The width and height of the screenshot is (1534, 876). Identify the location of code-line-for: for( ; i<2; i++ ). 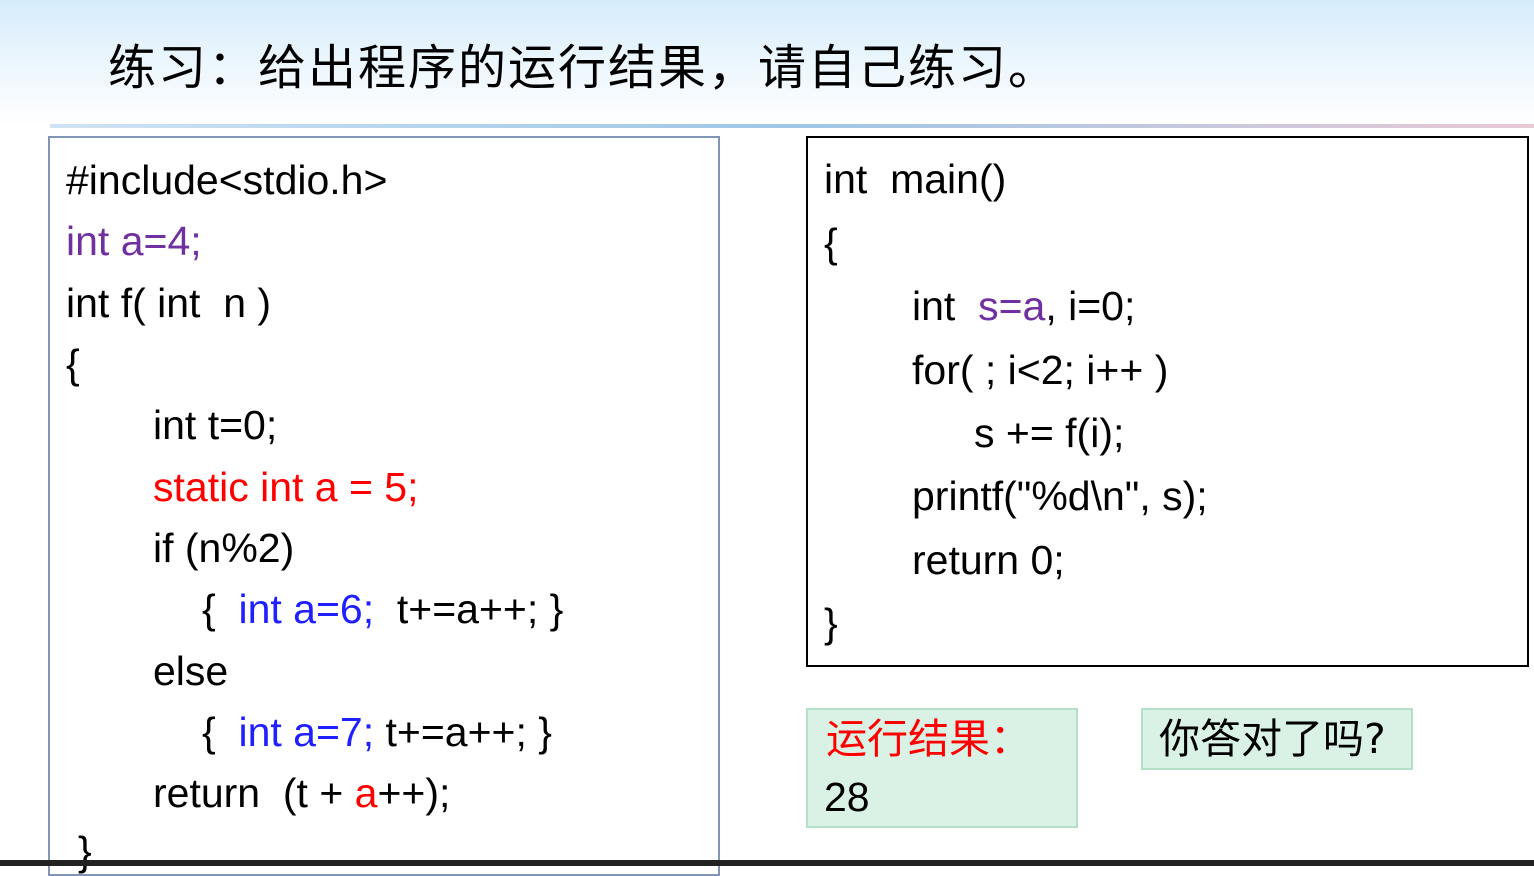
(1040, 370).